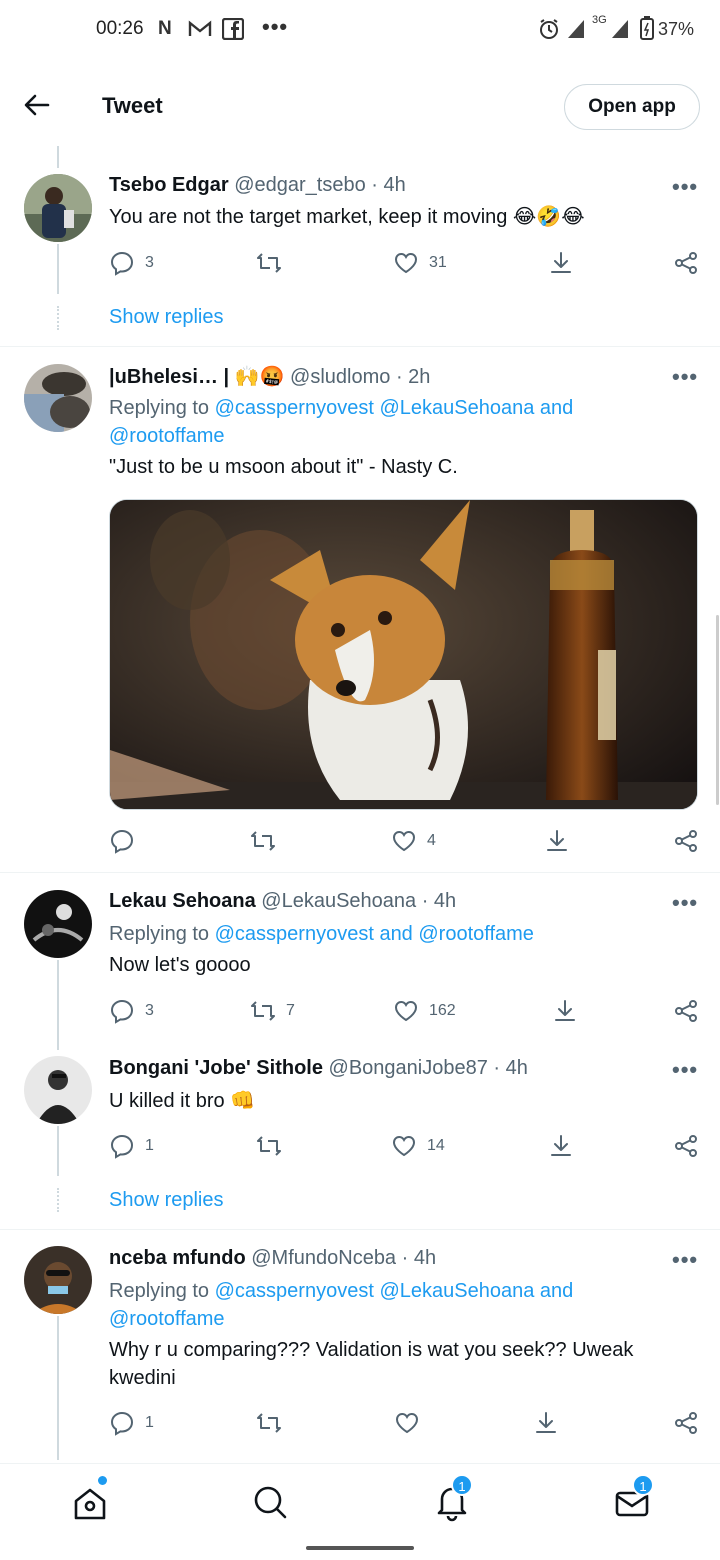  Describe the element at coordinates (360, 1548) in the screenshot. I see `gesture-bar` at that location.